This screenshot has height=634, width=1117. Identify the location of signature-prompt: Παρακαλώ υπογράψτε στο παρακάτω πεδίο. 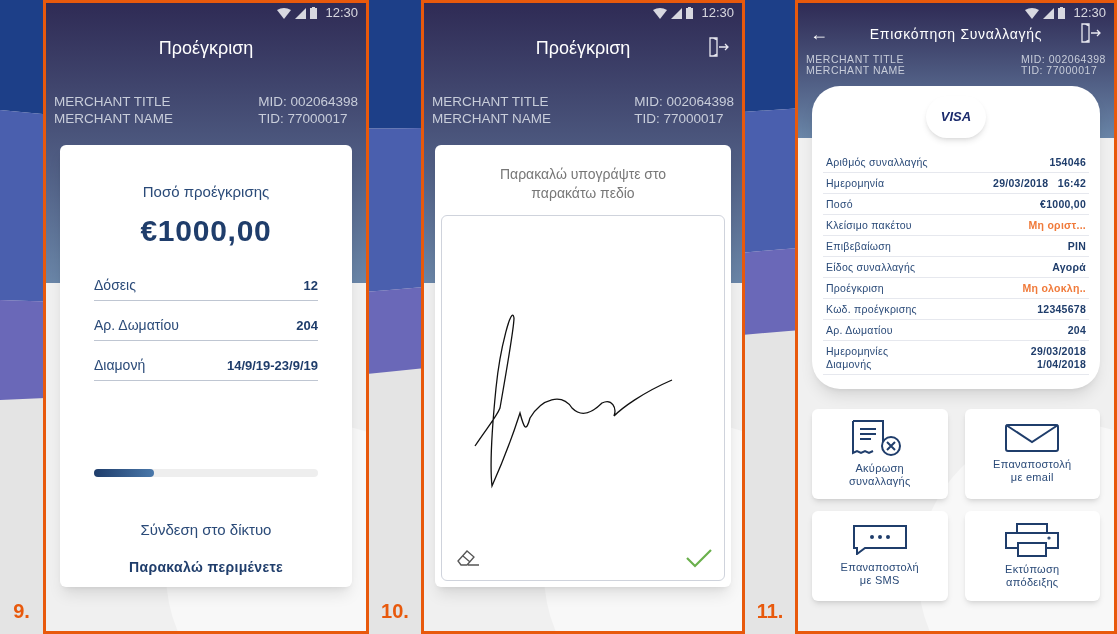
(583, 184).